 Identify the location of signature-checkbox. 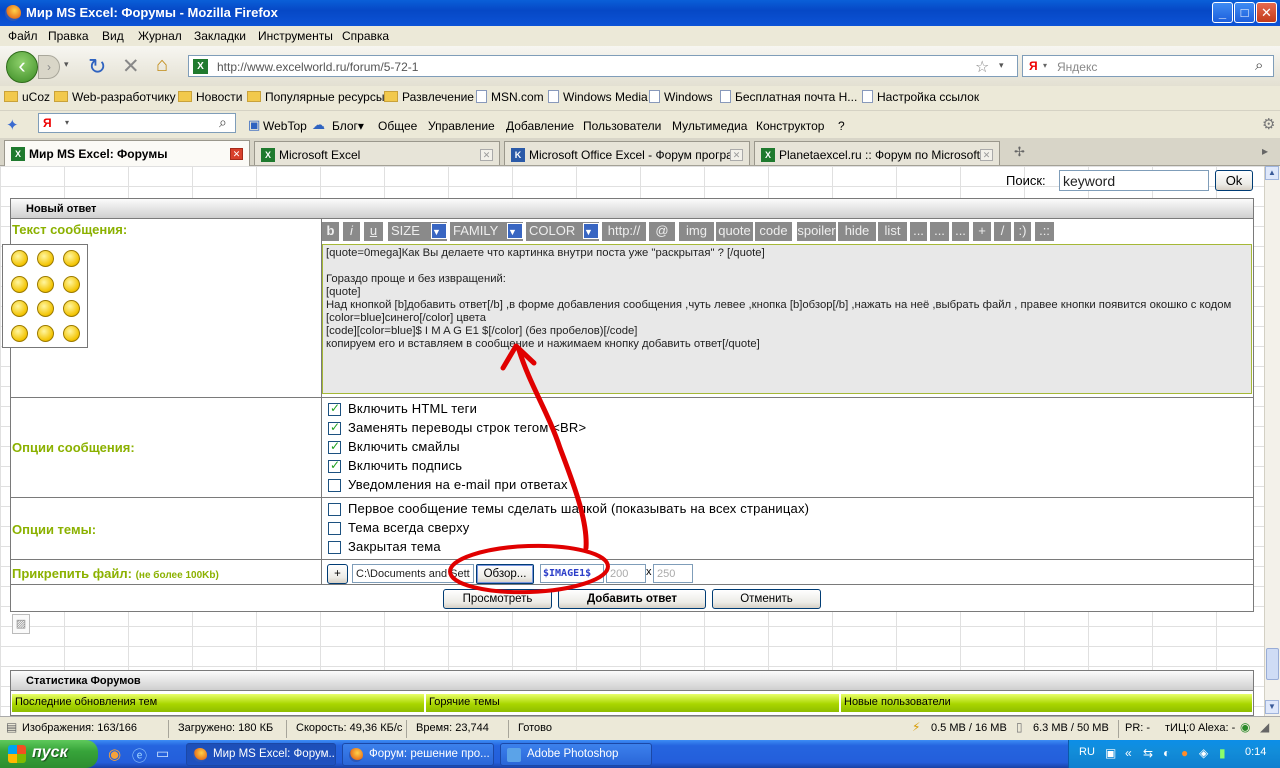
(334, 465).